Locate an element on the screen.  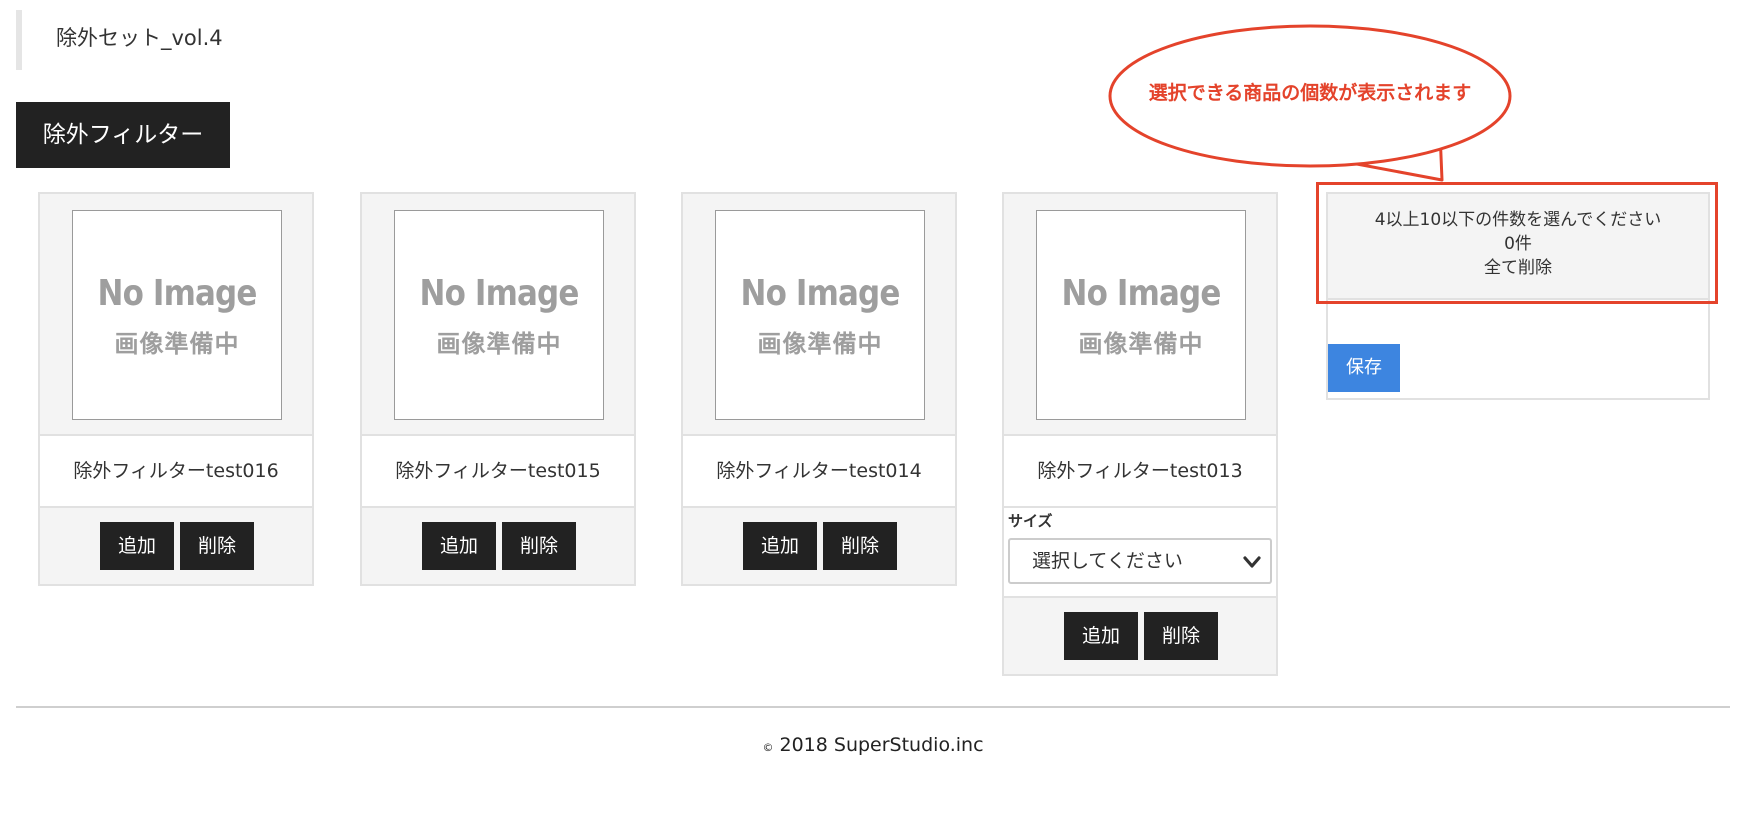
selection-summary-panel: 4以上10以下の件数を選んでください 0件 全て削除 保存 is located at coordinates (1518, 296).